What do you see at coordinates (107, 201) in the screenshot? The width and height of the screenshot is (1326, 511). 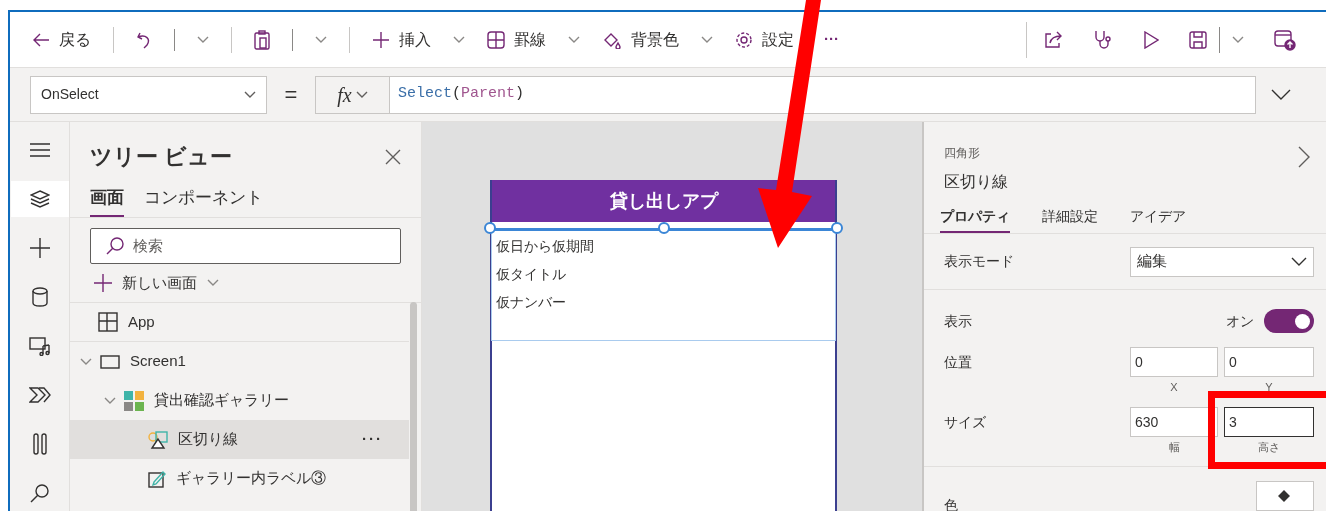 I see `tab: 画面` at bounding box center [107, 201].